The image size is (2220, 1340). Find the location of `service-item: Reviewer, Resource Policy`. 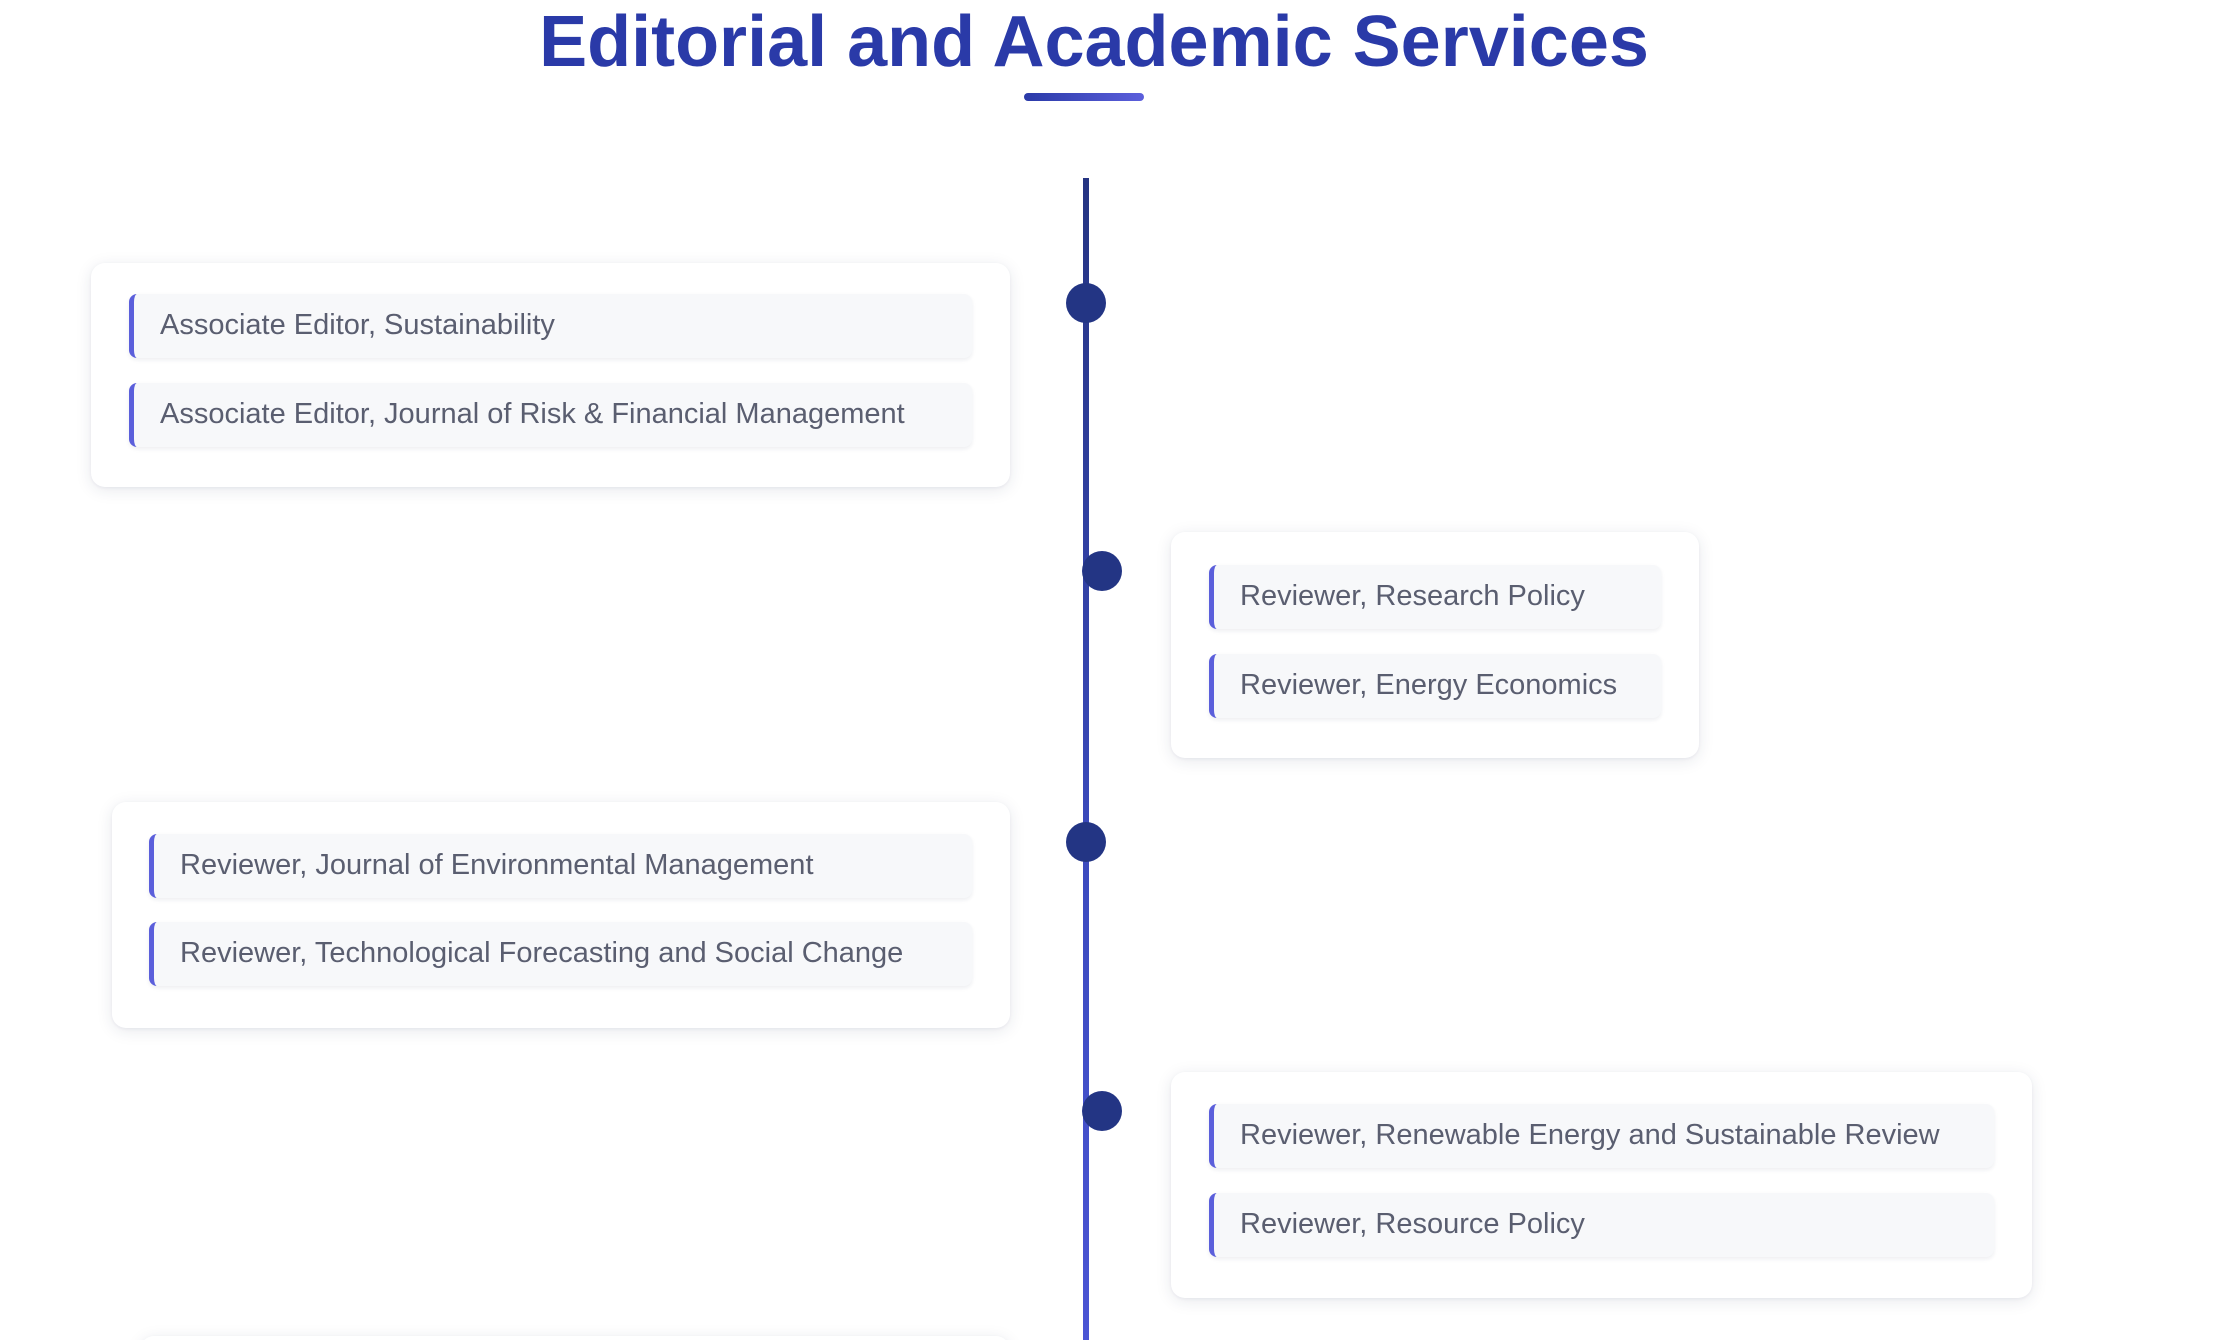

service-item: Reviewer, Resource Policy is located at coordinates (1601, 1225).